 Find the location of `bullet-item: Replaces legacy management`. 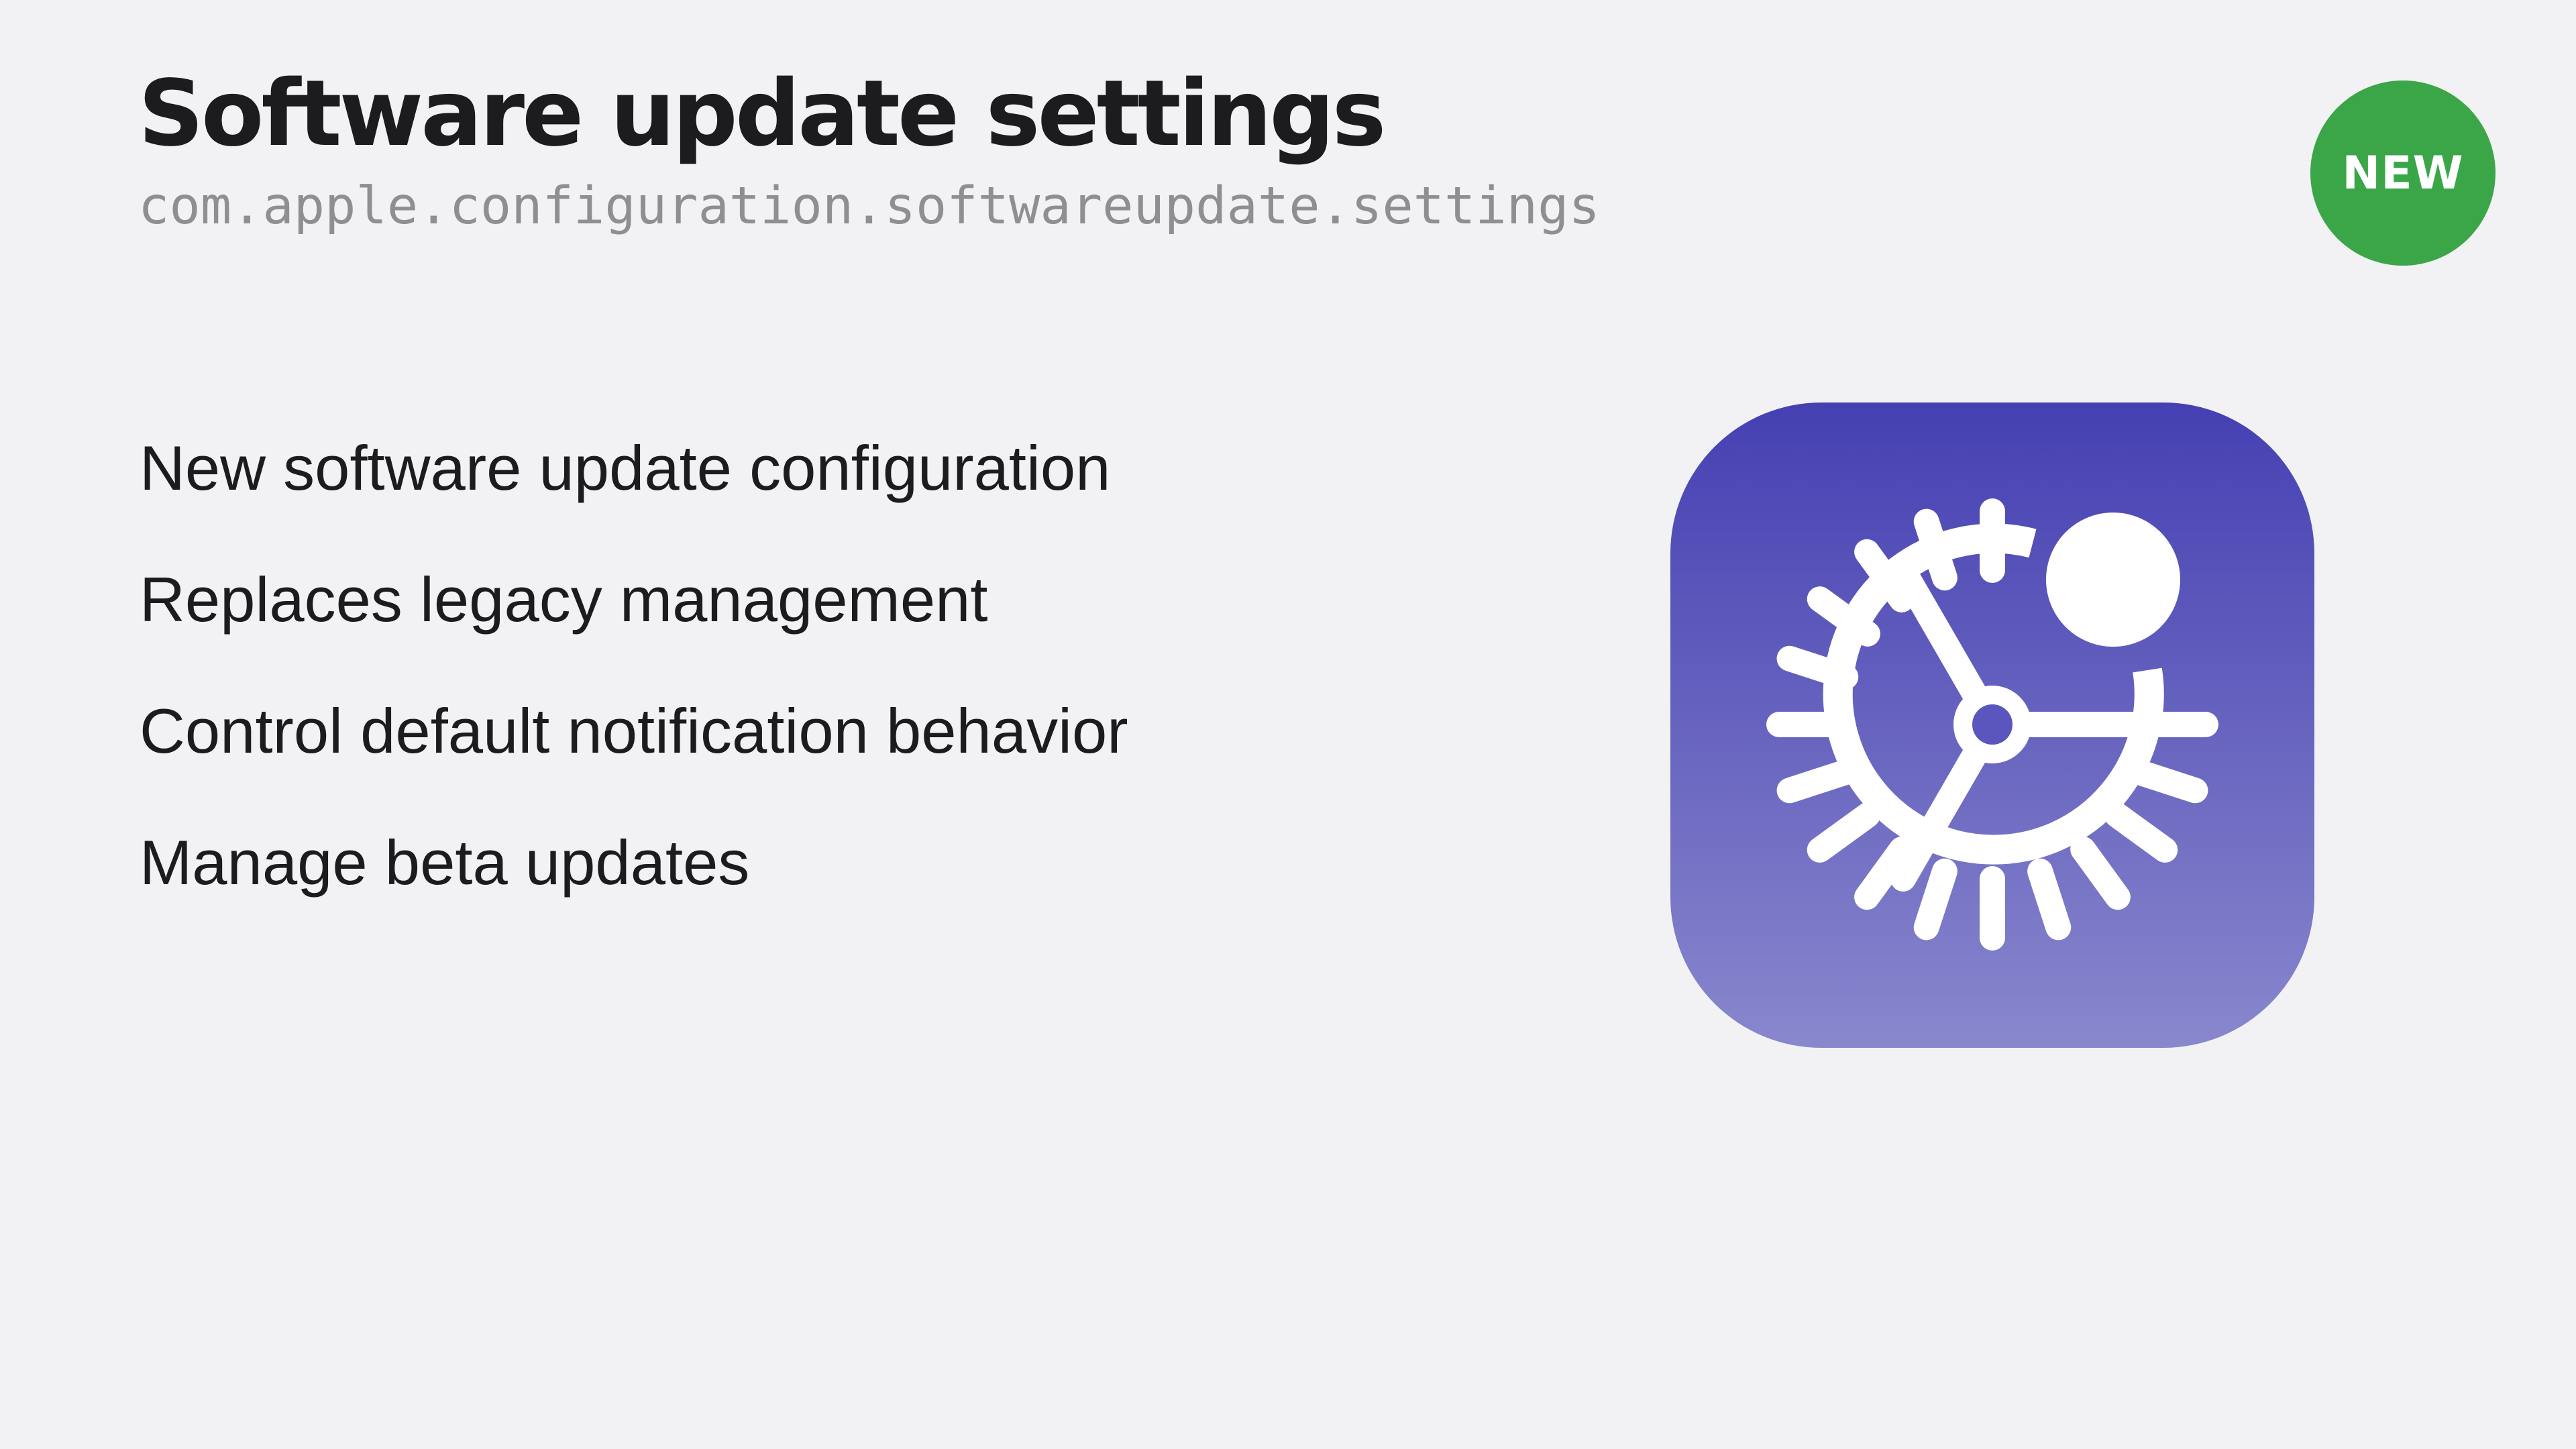

bullet-item: Replaces legacy management is located at coordinates (564, 599).